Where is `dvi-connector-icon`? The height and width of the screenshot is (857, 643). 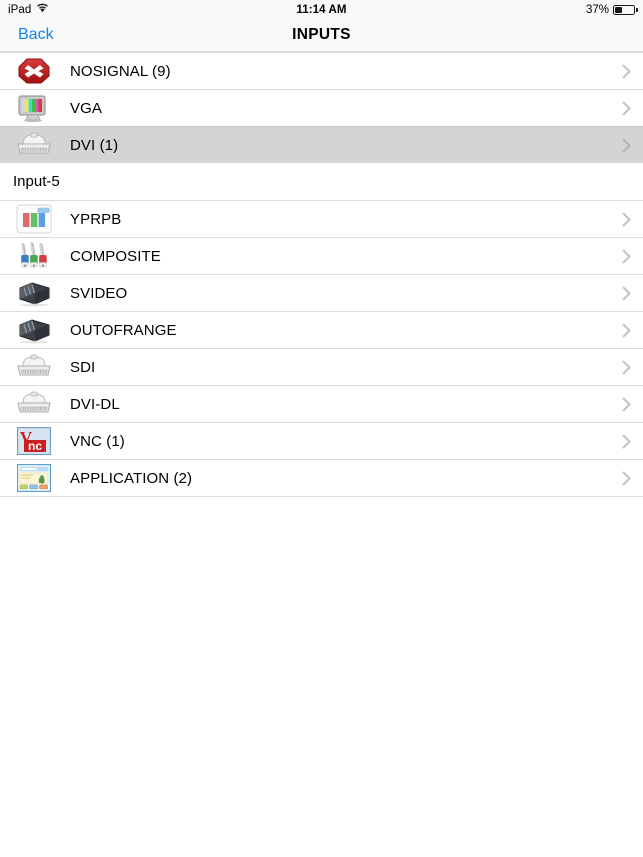
dvi-connector-icon is located at coordinates (34, 145).